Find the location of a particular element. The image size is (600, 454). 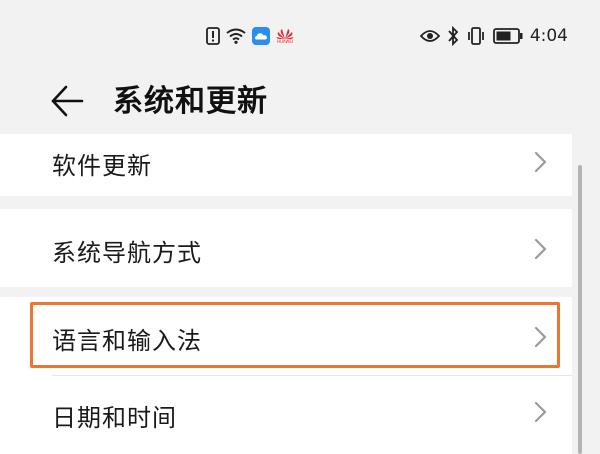

status-bar-left: HUAWEI is located at coordinates (250, 36).